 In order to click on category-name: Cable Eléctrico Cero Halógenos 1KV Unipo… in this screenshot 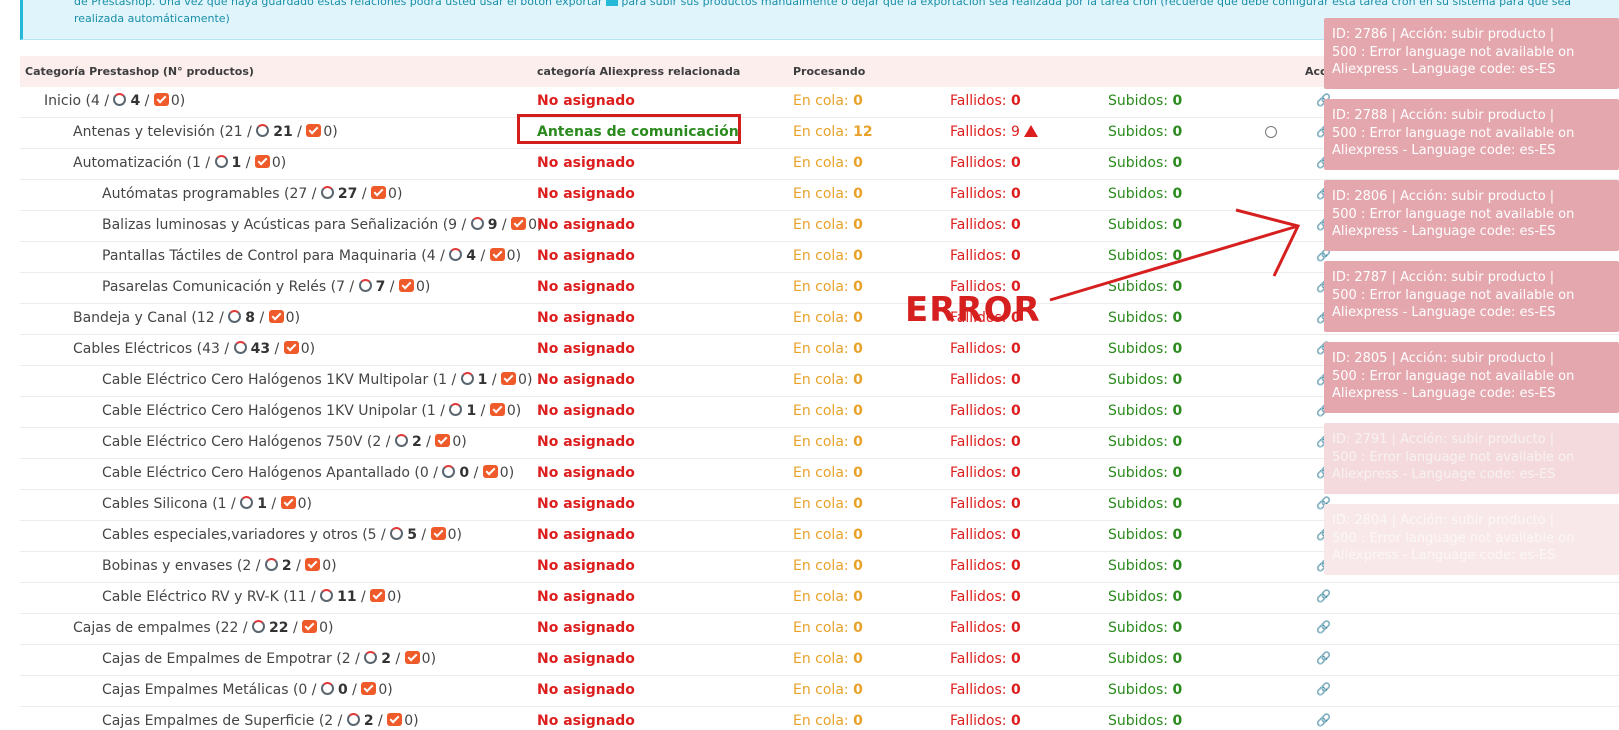, I will do `click(312, 411)`.